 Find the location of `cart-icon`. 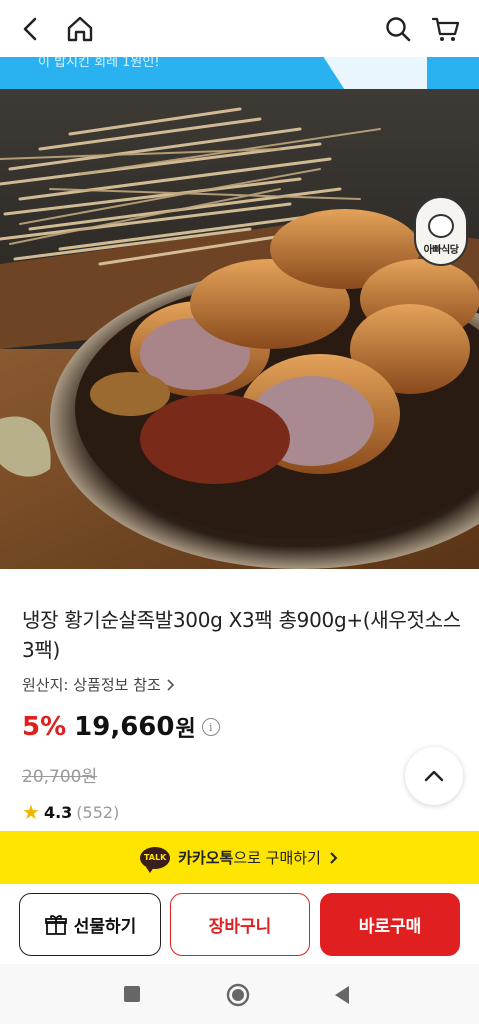

cart-icon is located at coordinates (446, 29).